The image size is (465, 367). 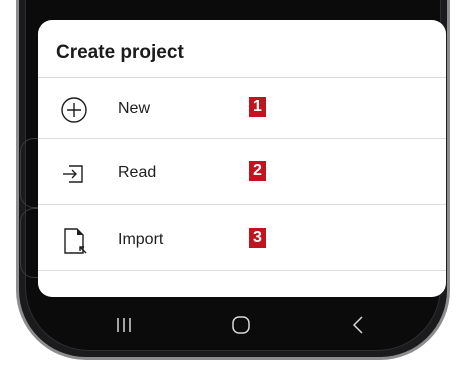 What do you see at coordinates (141, 239) in the screenshot?
I see `menu-item-label: Import` at bounding box center [141, 239].